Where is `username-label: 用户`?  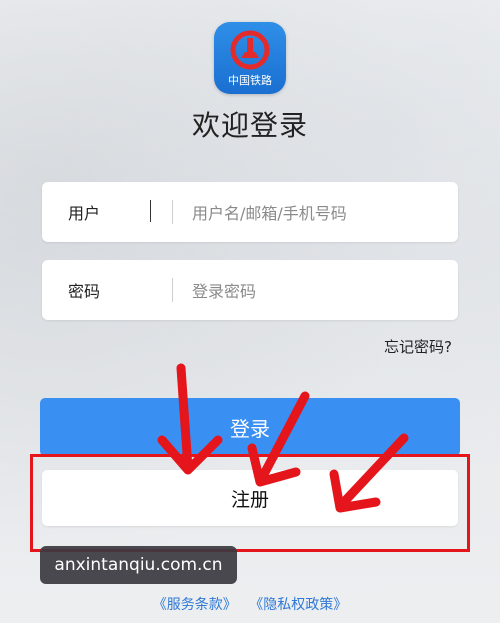 username-label: 用户 is located at coordinates (84, 213).